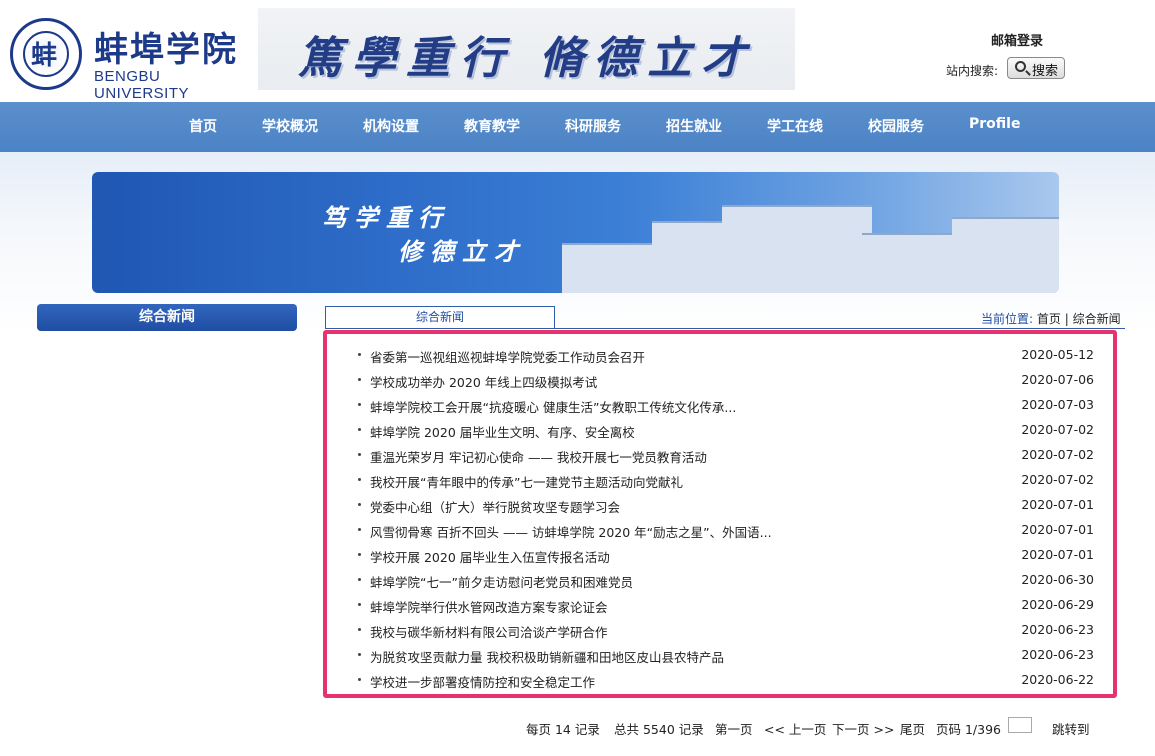 The height and width of the screenshot is (756, 1155). Describe the element at coordinates (728, 655) in the screenshot. I see `list-item: 为脱贫攻坚贡献力量 我校积极助销新疆和田地区皮山县农特产品 2020-06-23` at that location.